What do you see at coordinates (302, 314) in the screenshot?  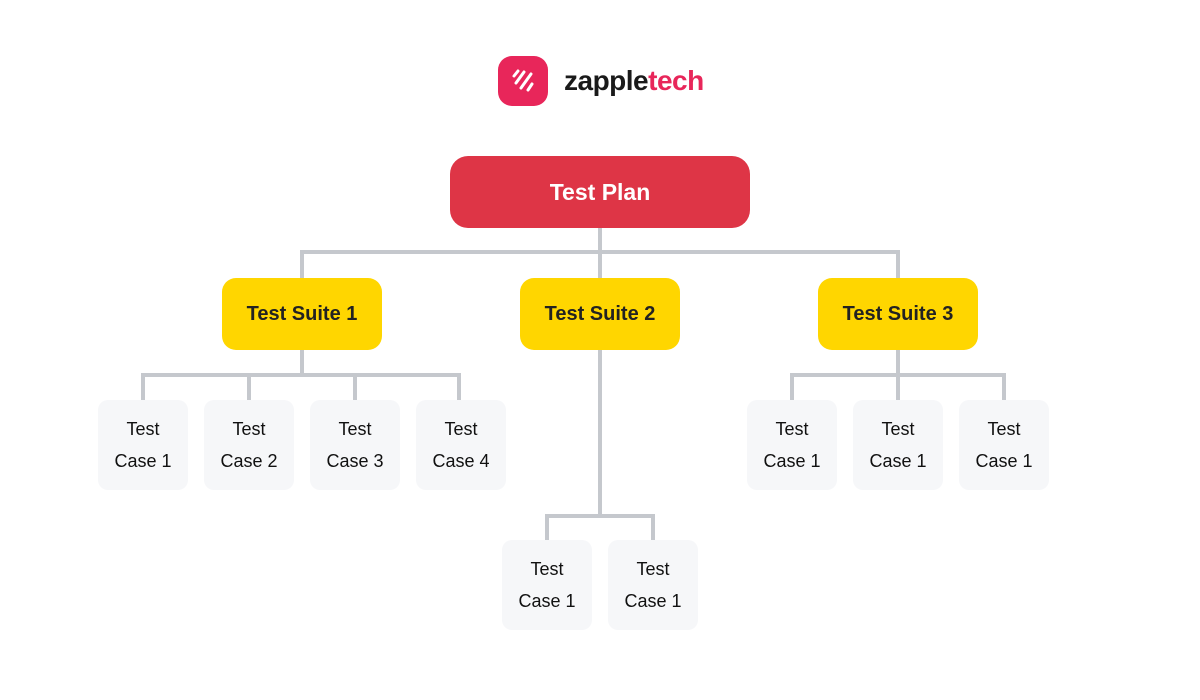 I see `test-suite-1-node: Test Suite 1` at bounding box center [302, 314].